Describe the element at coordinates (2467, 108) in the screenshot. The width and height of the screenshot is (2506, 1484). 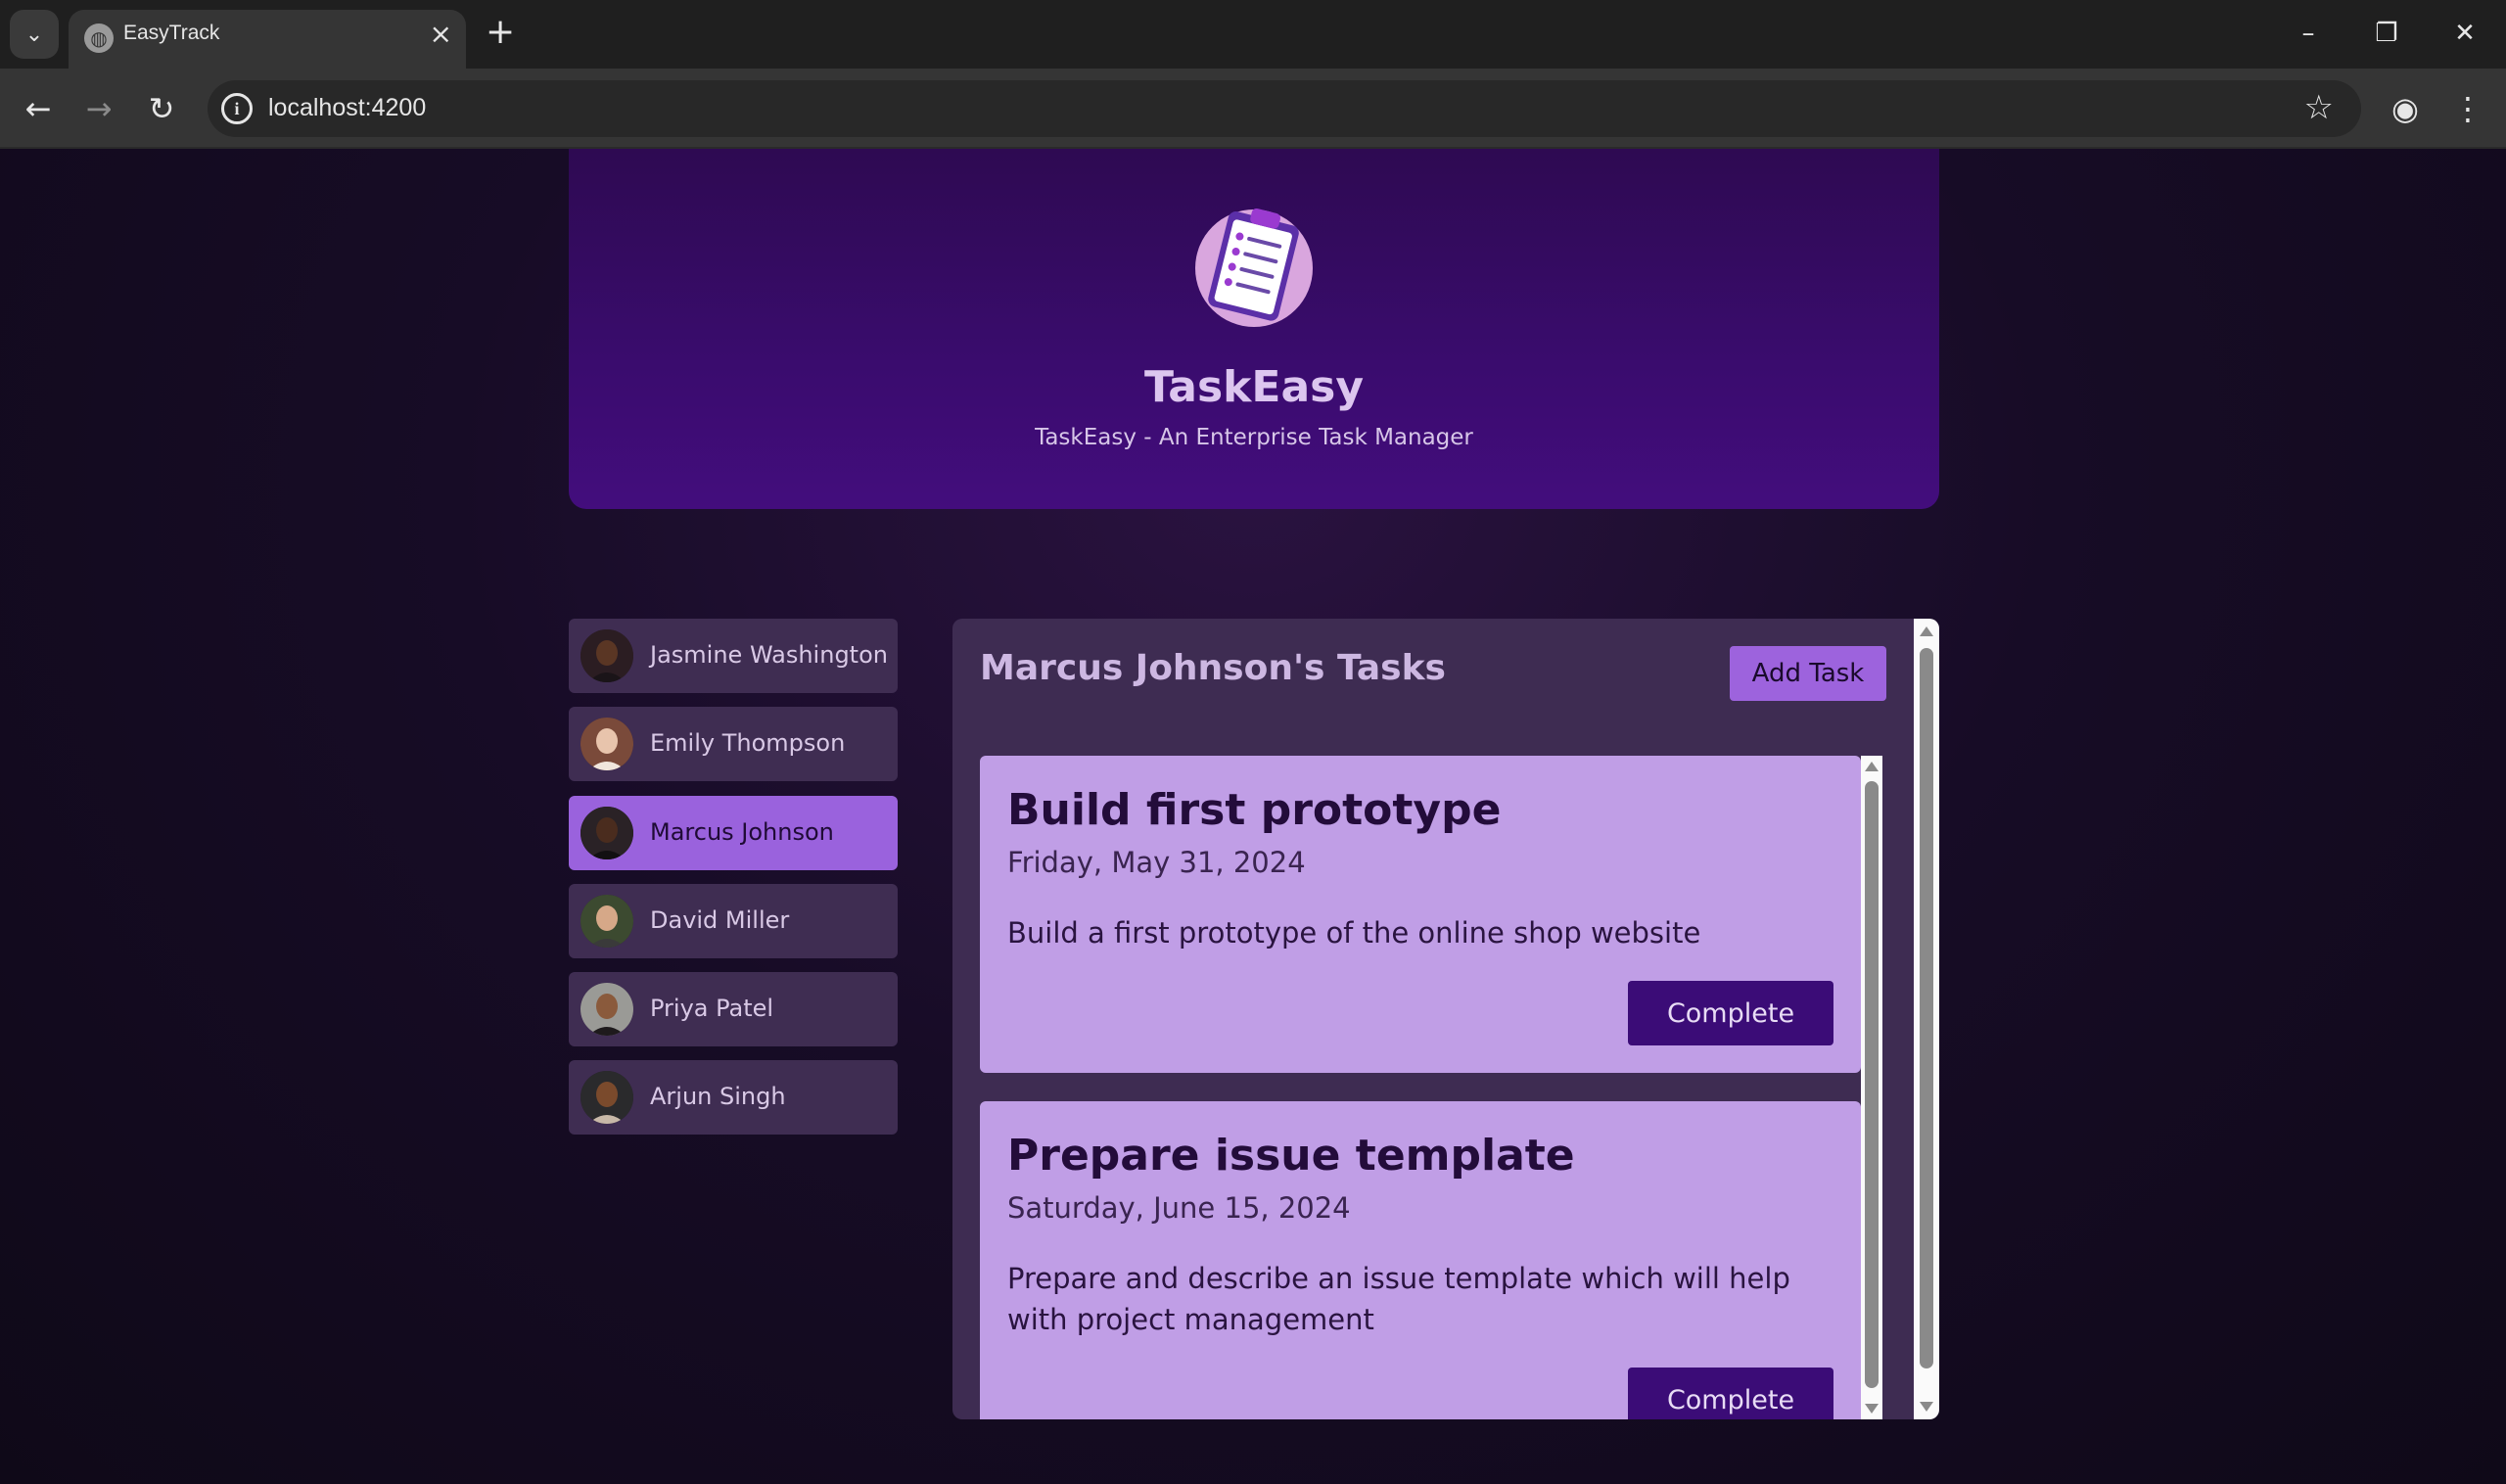
I see `kebab-menu-icon: ⋮` at that location.